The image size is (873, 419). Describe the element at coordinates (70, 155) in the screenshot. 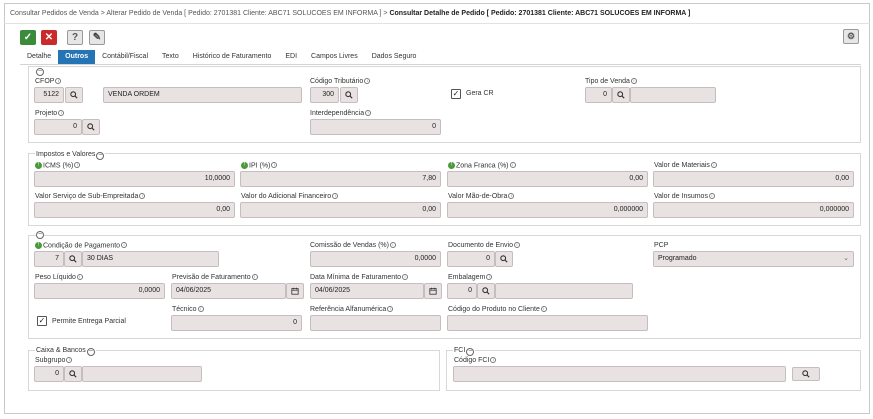

I see `impostos-title: Impostos e Valores −` at that location.